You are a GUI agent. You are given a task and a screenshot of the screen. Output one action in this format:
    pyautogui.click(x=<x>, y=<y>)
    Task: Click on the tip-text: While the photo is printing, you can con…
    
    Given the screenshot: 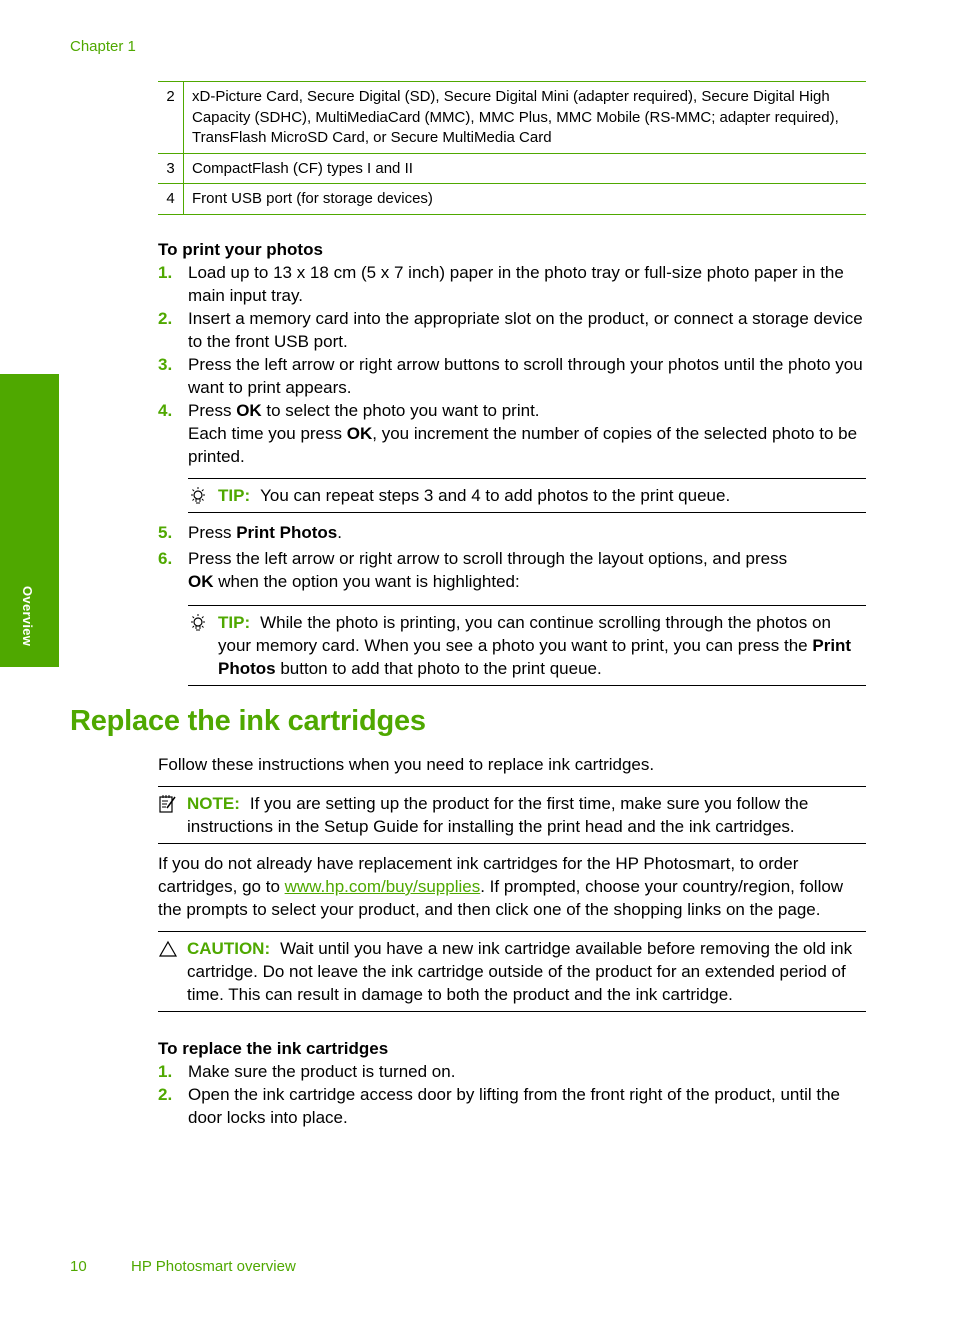 What is the action you would take?
    pyautogui.click(x=524, y=634)
    